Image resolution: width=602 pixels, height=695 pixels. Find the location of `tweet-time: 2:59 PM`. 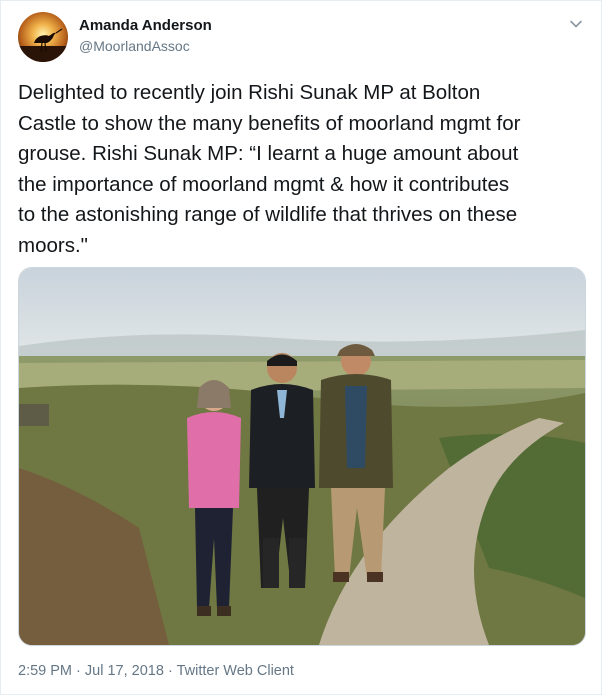

tweet-time: 2:59 PM is located at coordinates (45, 671).